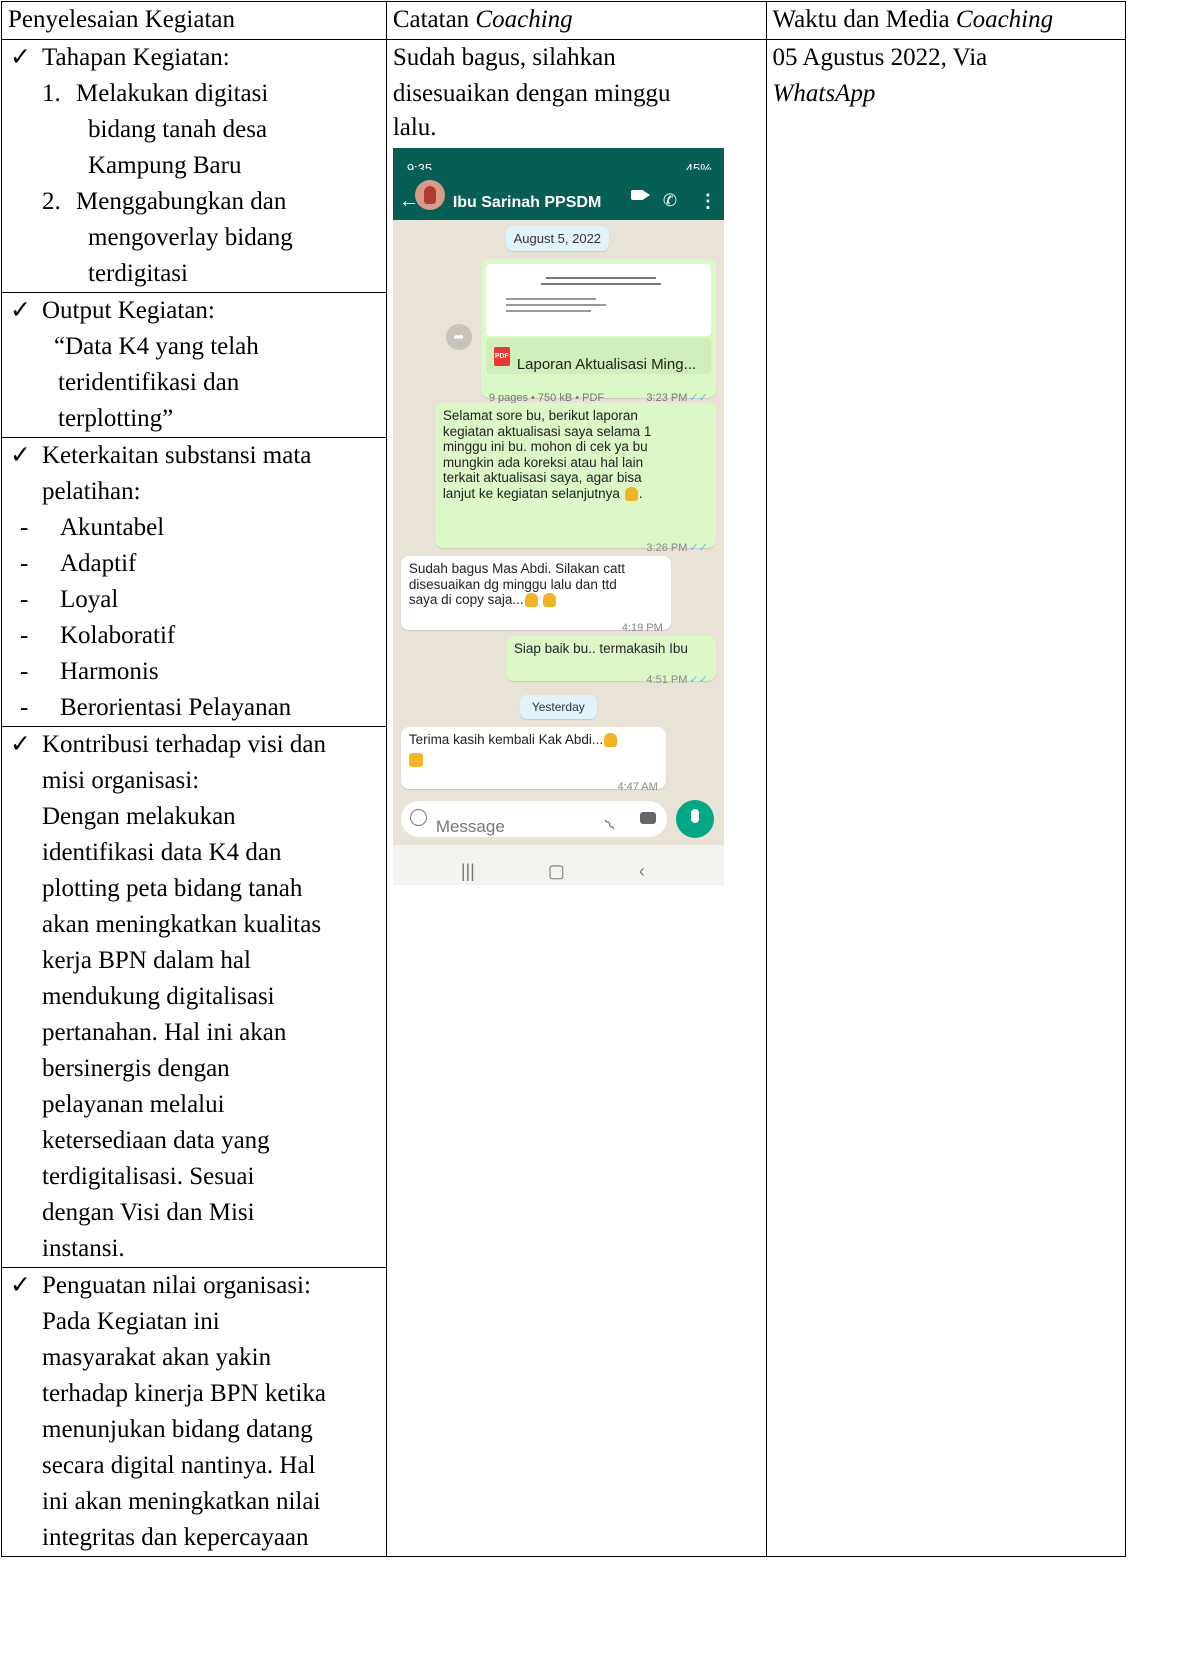  What do you see at coordinates (647, 818) in the screenshot?
I see `camera-icon` at bounding box center [647, 818].